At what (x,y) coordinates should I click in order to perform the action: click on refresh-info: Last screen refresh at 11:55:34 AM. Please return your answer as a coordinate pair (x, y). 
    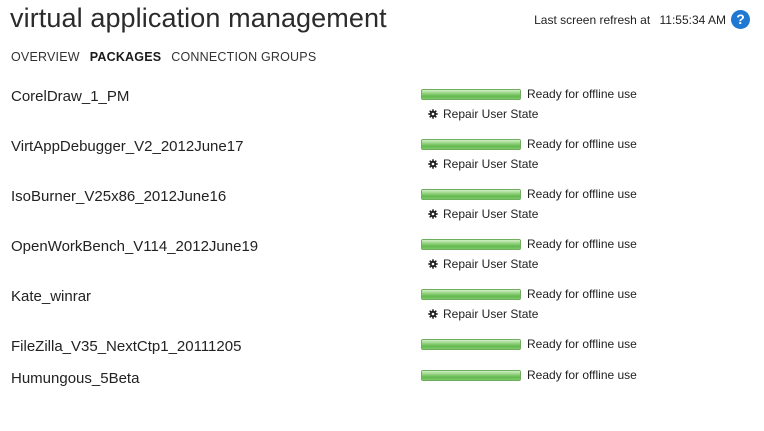
    Looking at the image, I should click on (630, 20).